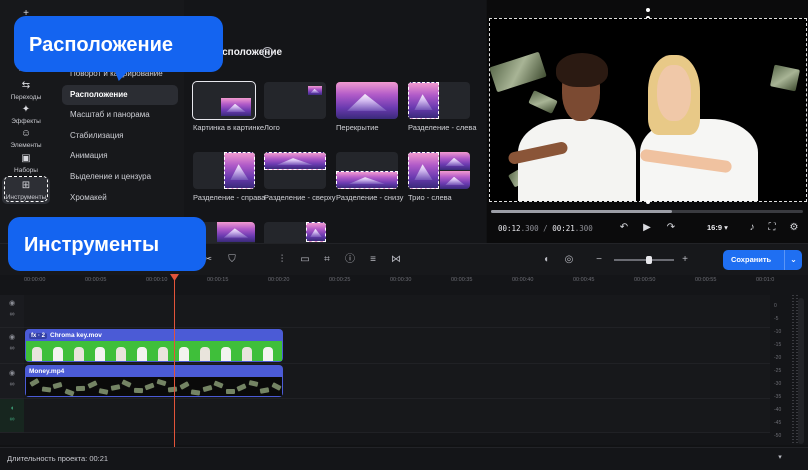 The height and width of the screenshot is (470, 808). I want to click on layout-tile-overlay, so click(367, 100).